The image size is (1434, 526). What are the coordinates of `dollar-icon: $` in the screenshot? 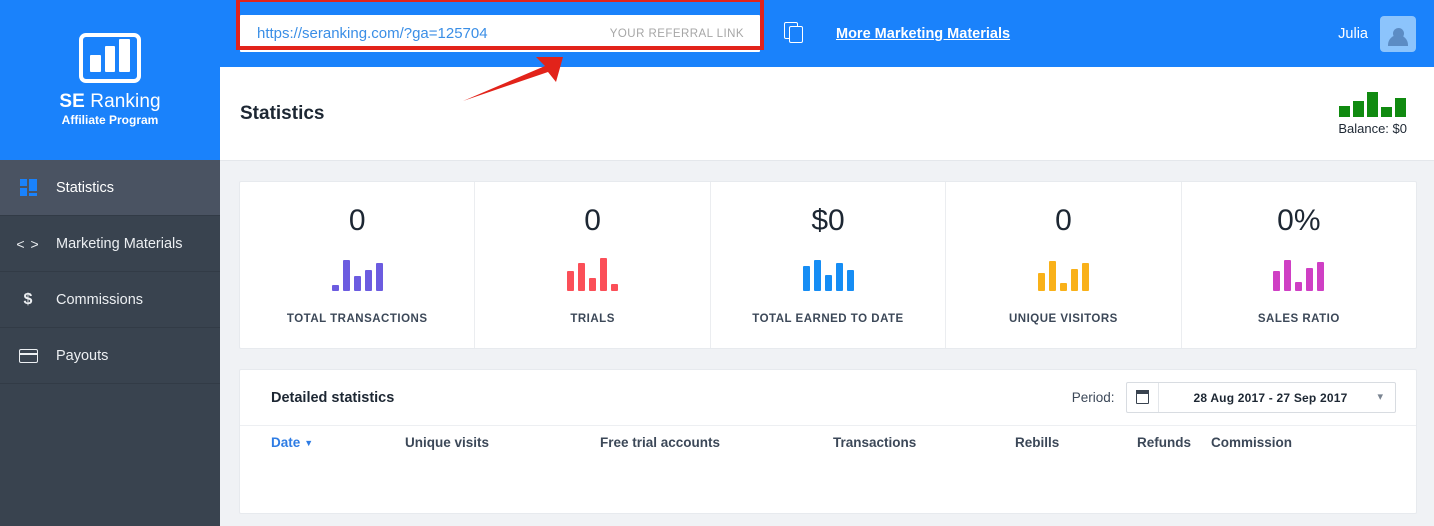 It's located at (28, 299).